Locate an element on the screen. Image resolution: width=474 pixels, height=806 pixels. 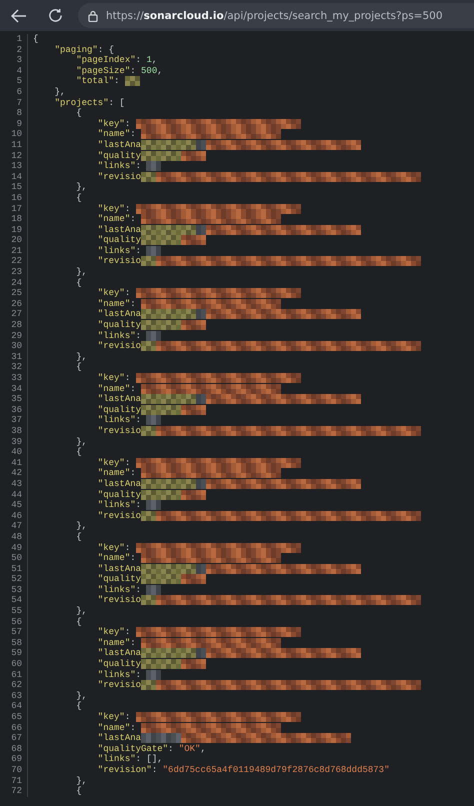
line-number: 20 is located at coordinates (14, 240).